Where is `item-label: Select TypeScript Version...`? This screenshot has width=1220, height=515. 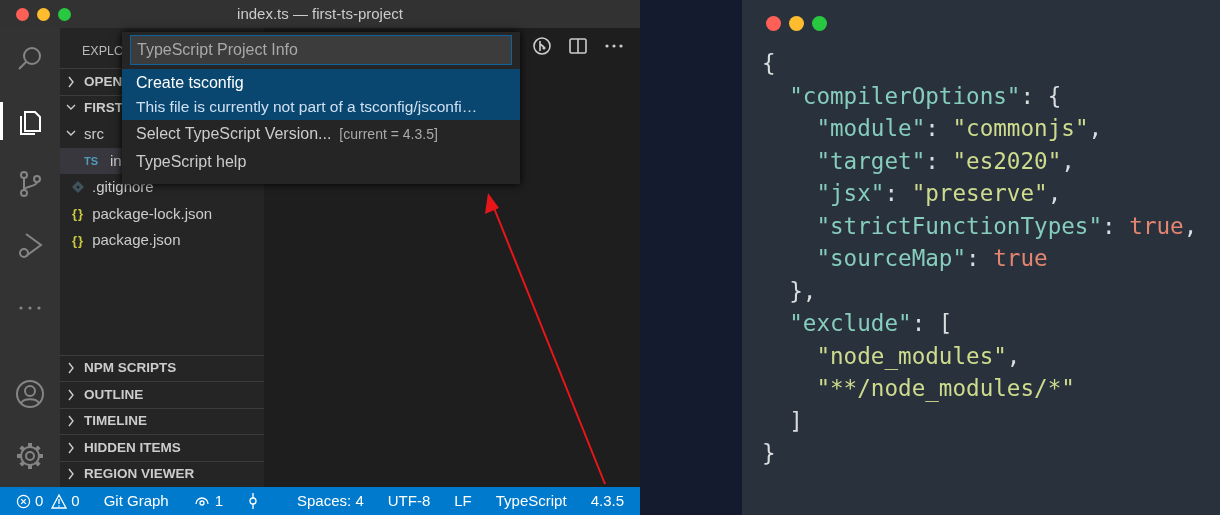 item-label: Select TypeScript Version... is located at coordinates (234, 134).